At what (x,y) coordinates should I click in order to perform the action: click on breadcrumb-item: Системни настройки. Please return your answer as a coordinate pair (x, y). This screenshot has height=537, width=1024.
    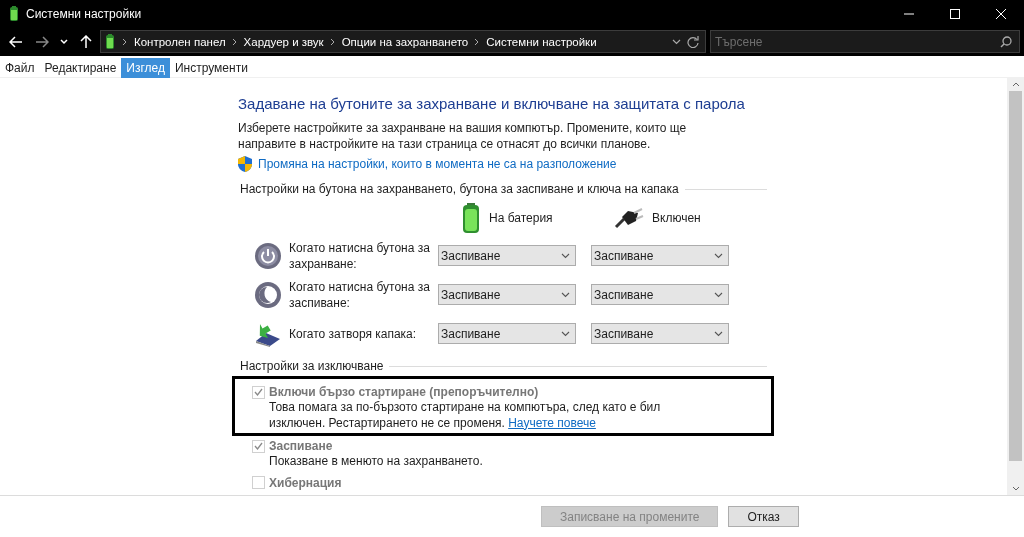
    Looking at the image, I should click on (541, 41).